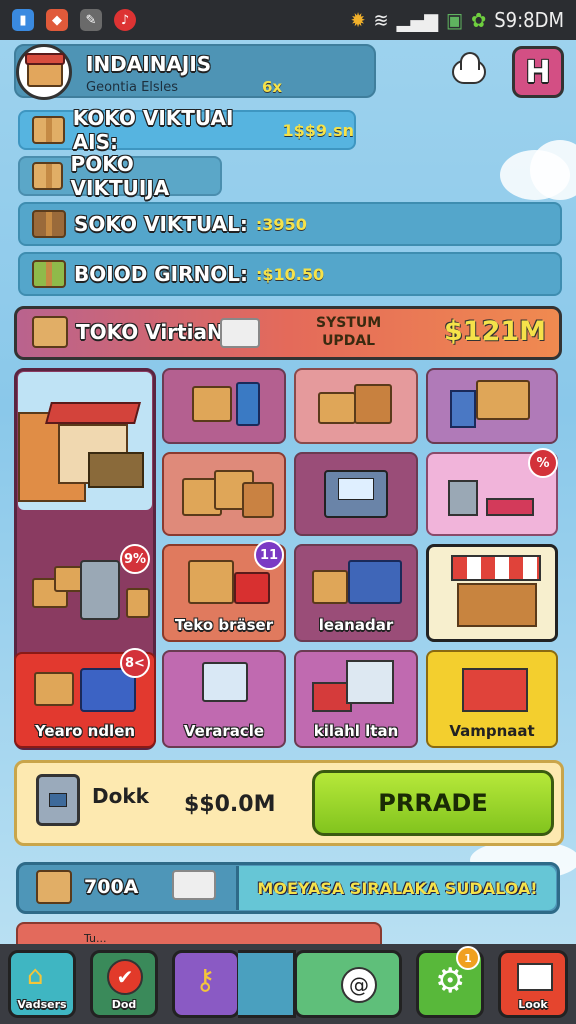 The image size is (576, 1024). What do you see at coordinates (248, 404) in the screenshot?
I see `phone-icon` at bounding box center [248, 404].